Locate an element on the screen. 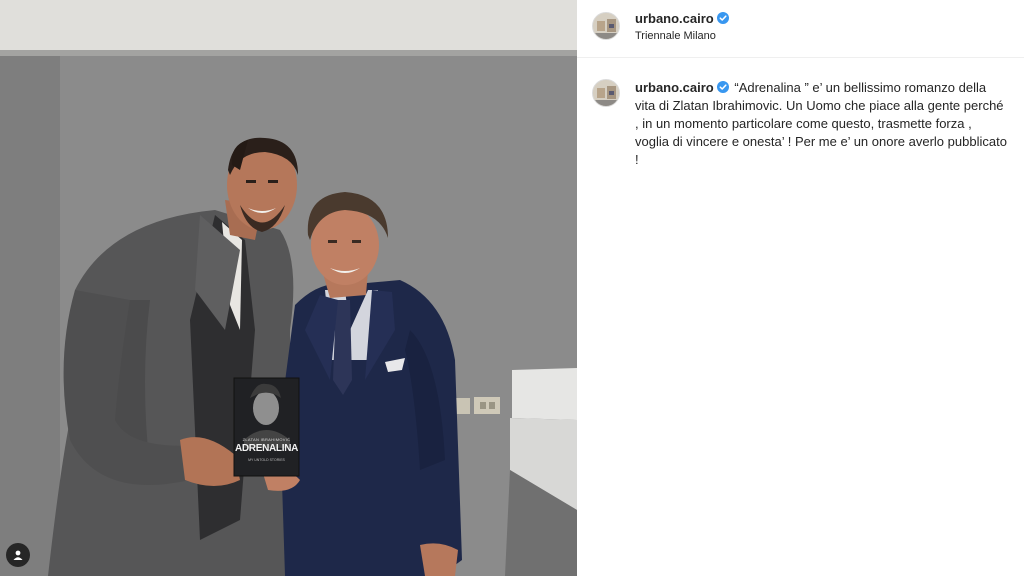 The width and height of the screenshot is (1024, 576). book-cover-author: ZLATAN IBRAHIMOVIĆ is located at coordinates (266, 439).